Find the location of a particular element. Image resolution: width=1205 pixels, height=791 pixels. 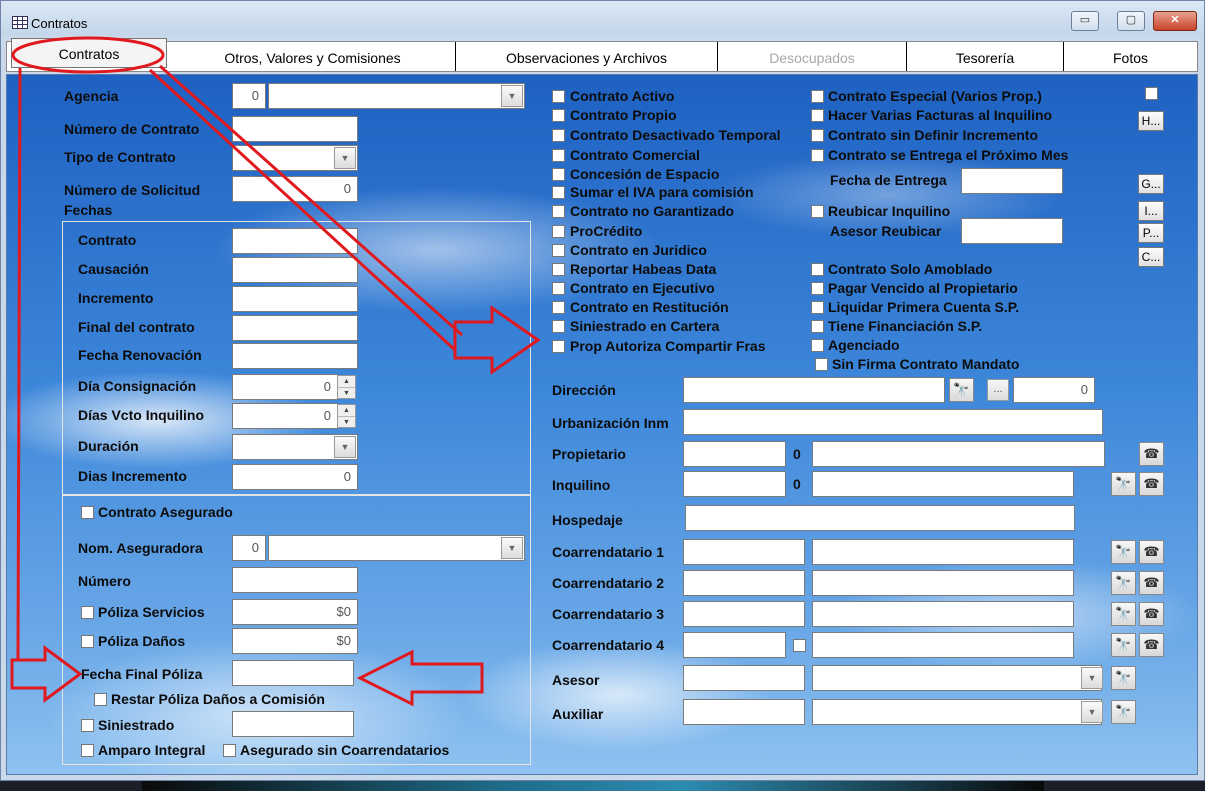

arrow-right-to-field-icon is located at coordinates (420, 678).